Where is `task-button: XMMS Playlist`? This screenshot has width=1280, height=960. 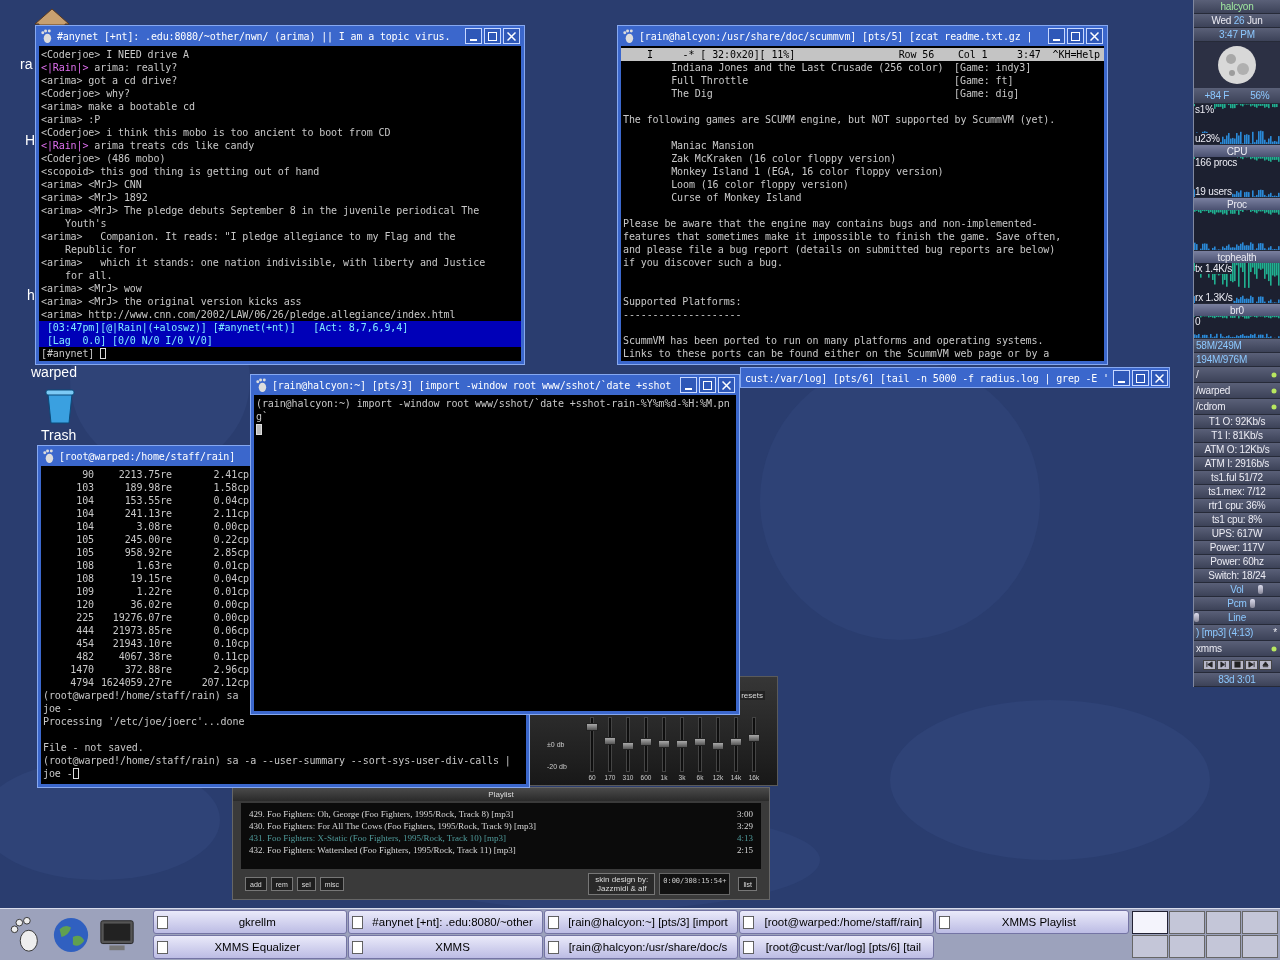 task-button: XMMS Playlist is located at coordinates (1031, 922).